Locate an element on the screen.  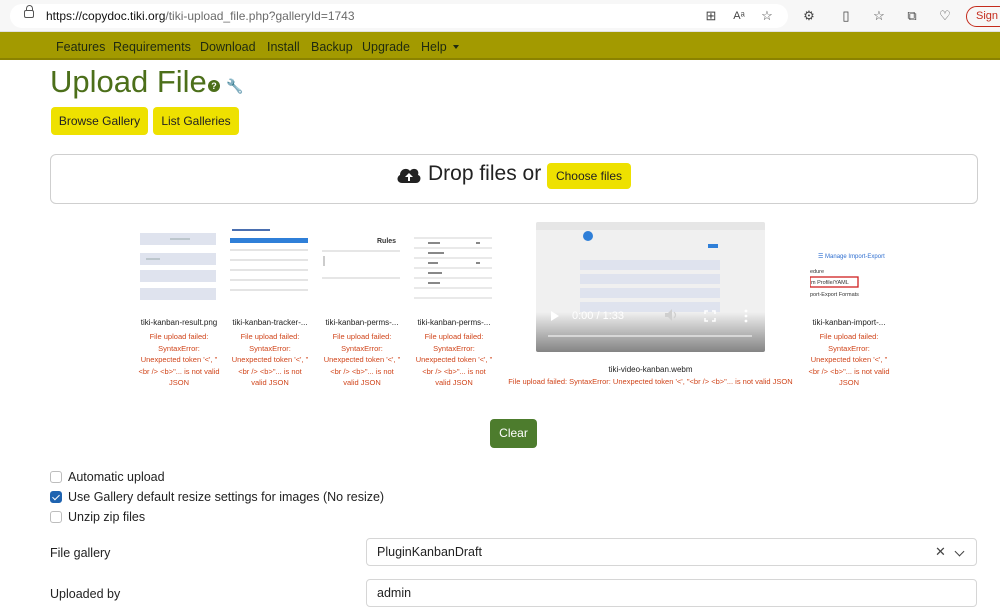
uploaded-by-input: admin is located at coordinates (671, 593).